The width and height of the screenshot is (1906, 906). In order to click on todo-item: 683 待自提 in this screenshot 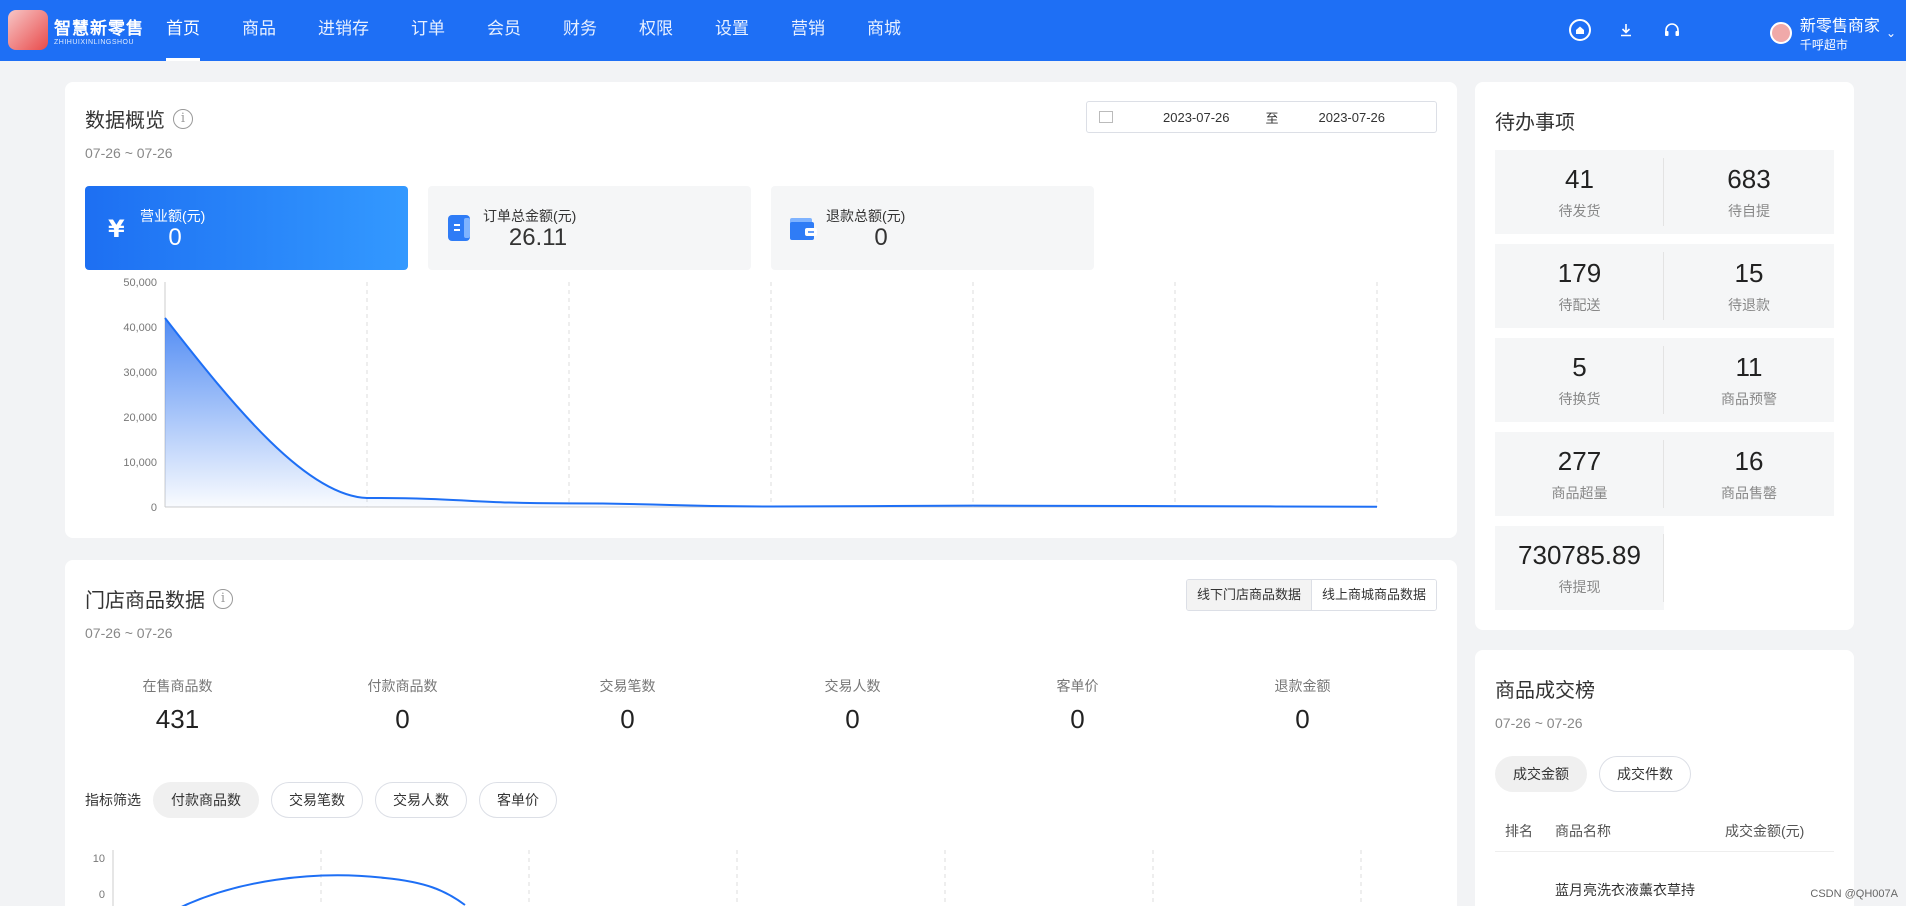, I will do `click(1749, 192)`.